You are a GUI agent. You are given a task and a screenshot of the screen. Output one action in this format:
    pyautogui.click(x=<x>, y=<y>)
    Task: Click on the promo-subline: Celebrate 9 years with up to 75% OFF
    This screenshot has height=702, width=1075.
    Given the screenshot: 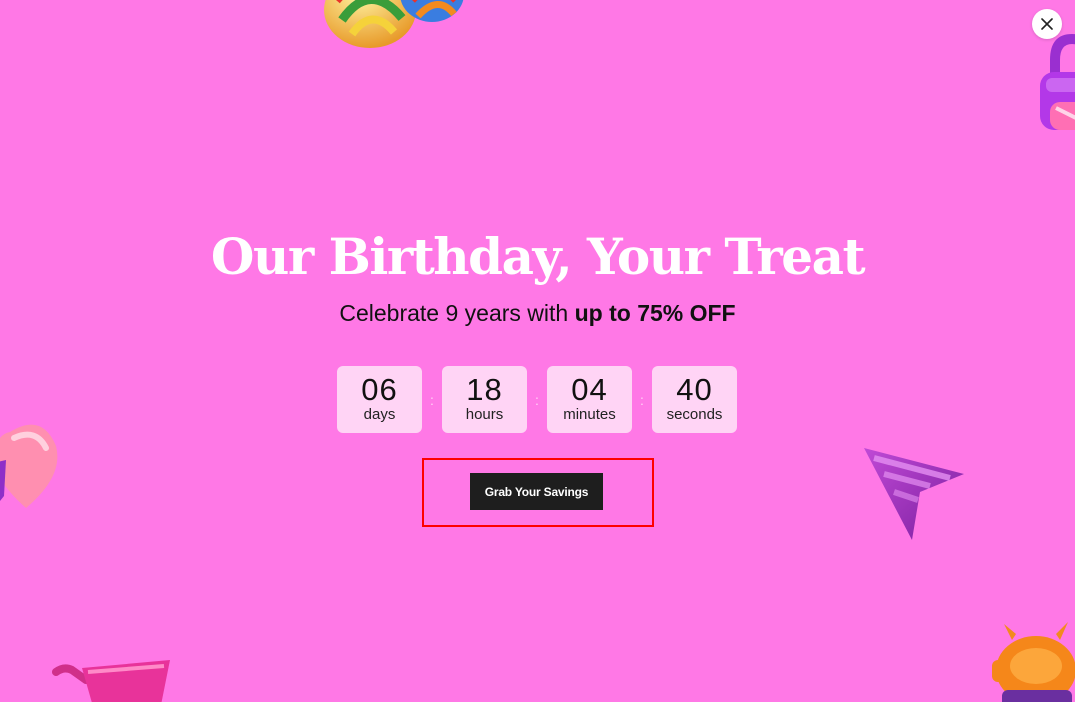 What is the action you would take?
    pyautogui.click(x=537, y=313)
    